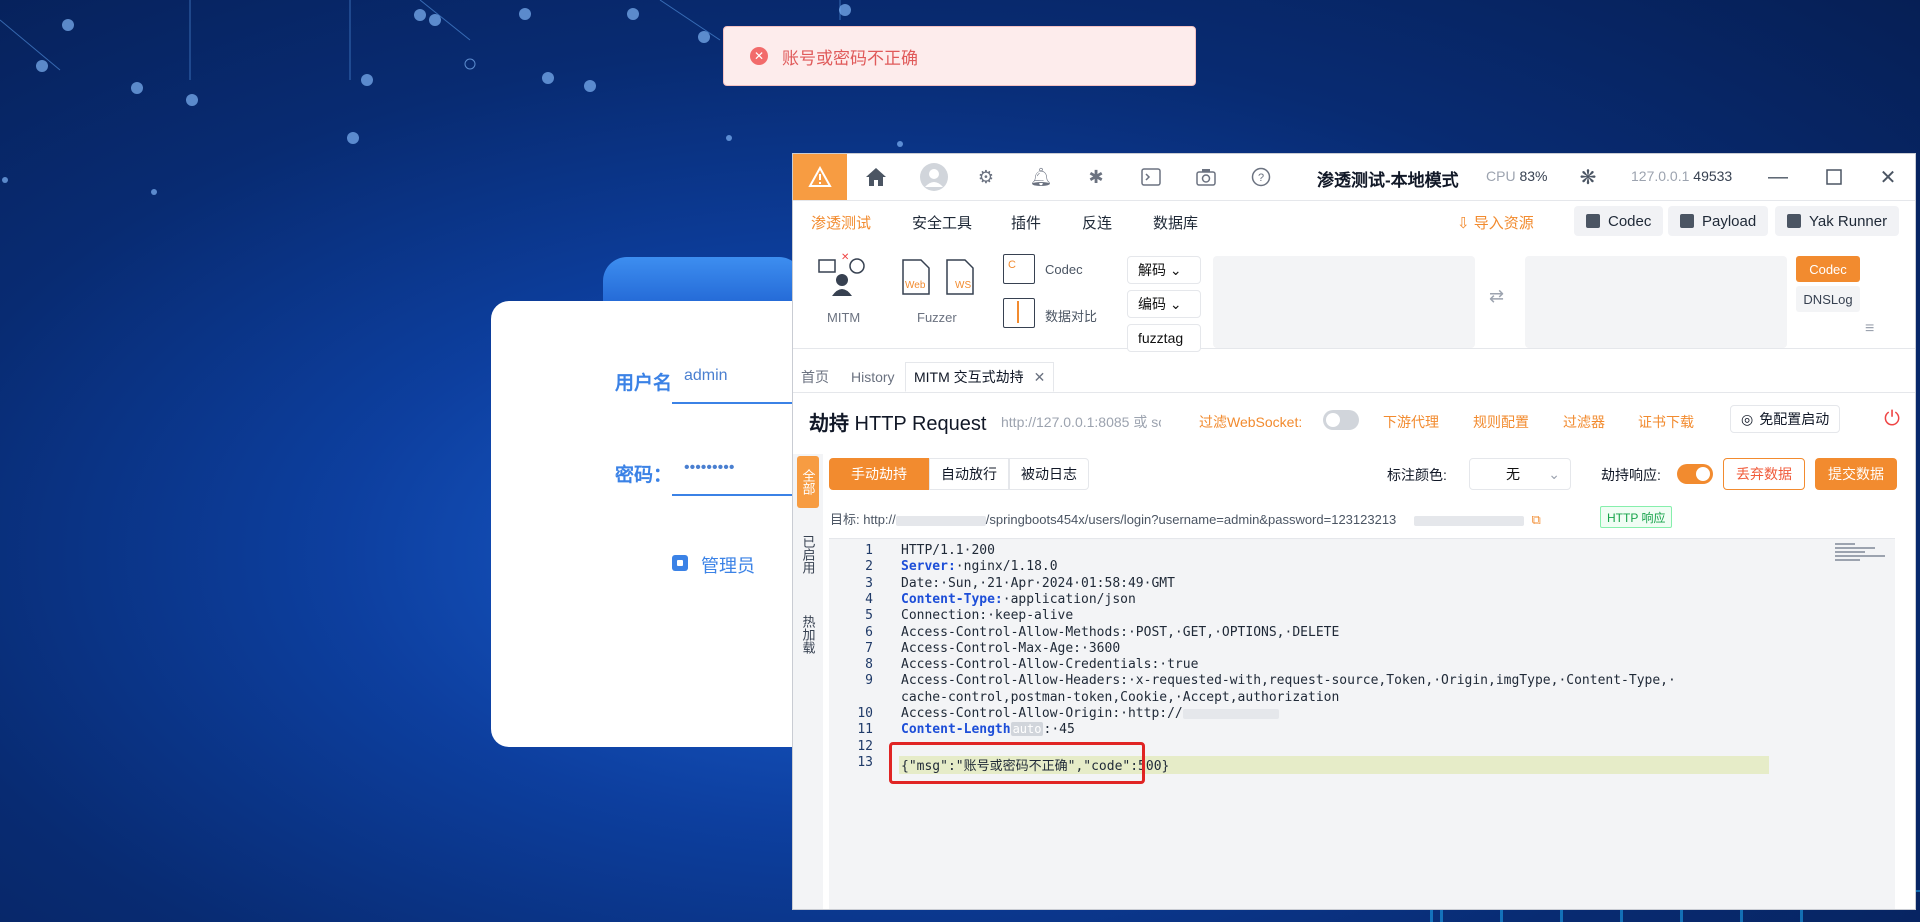 This screenshot has width=1920, height=922. Describe the element at coordinates (1411, 422) in the screenshot. I see `downstream-proxy-link: 下游代理` at that location.